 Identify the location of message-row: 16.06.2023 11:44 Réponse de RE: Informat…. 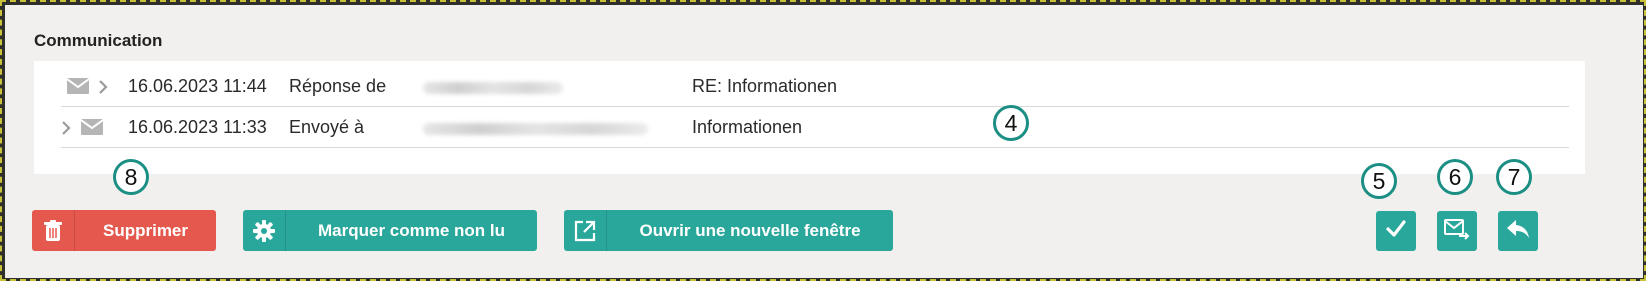
(815, 86).